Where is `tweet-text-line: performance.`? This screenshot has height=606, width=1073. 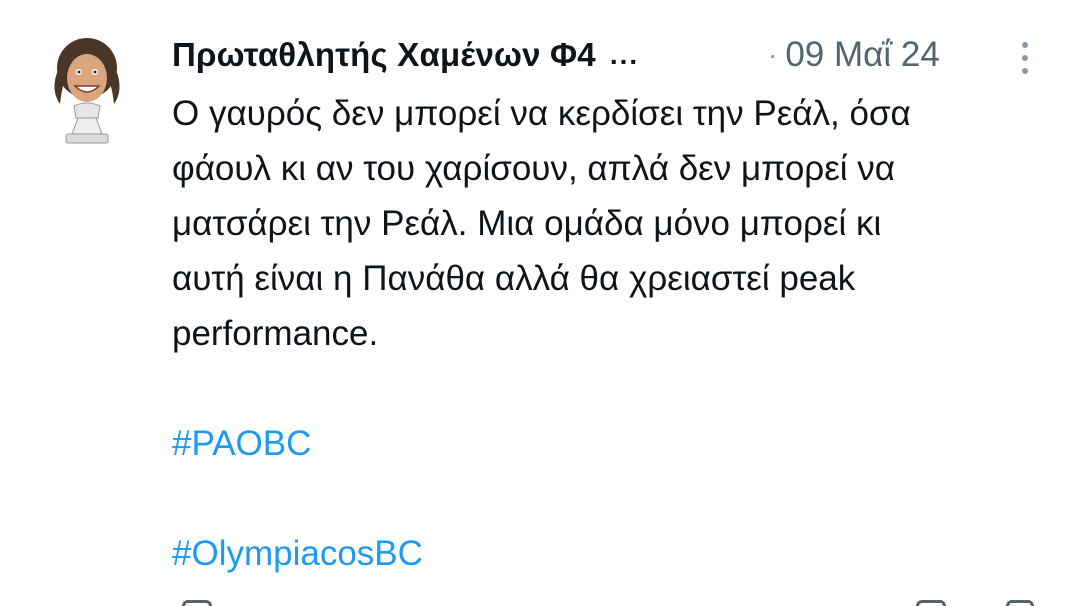 tweet-text-line: performance. is located at coordinates (275, 333).